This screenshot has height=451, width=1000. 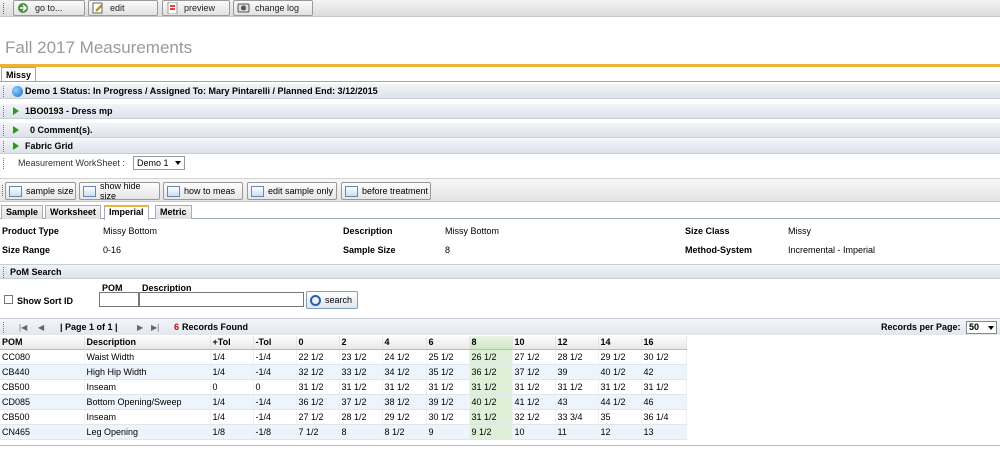 I want to click on comments-row: 0 Comment(s)., so click(x=500, y=130).